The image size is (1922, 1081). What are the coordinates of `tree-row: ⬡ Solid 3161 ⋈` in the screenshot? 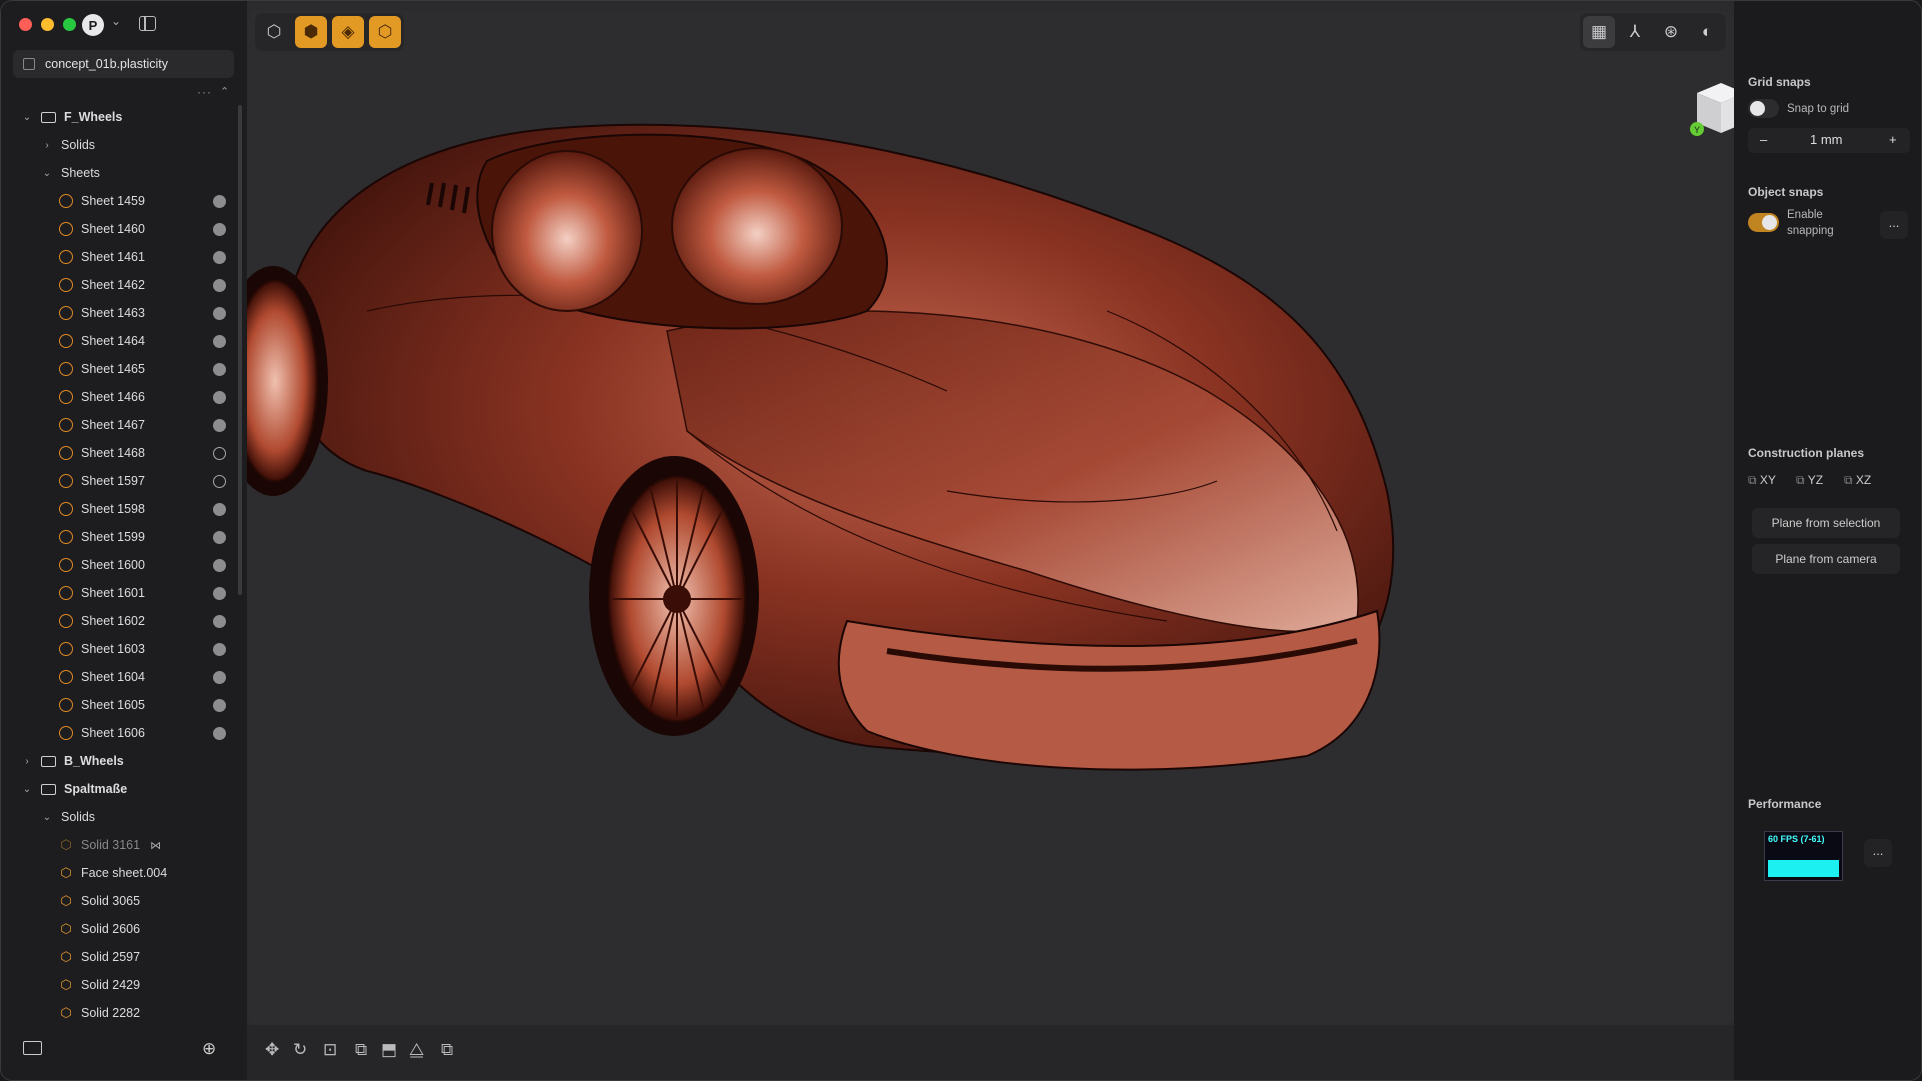 It's located at (120, 845).